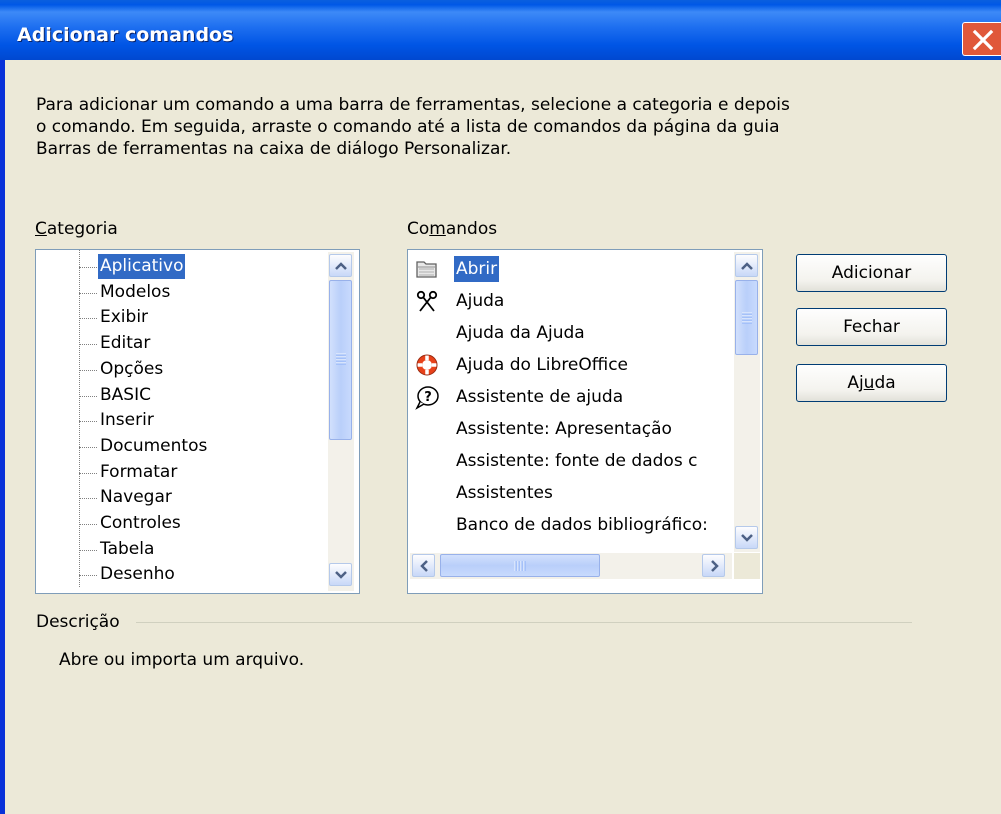  I want to click on scissors-icon, so click(427, 301).